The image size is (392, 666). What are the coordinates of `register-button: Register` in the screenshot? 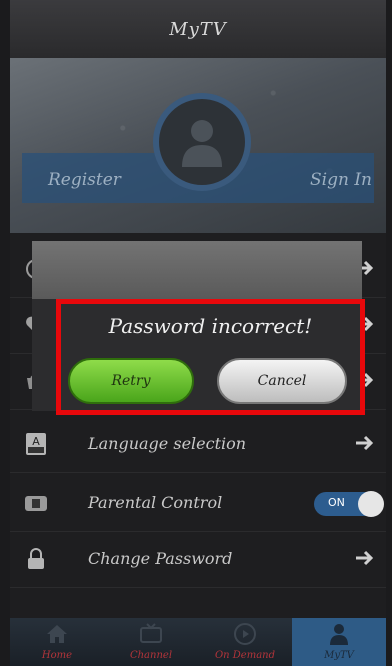 It's located at (84, 180).